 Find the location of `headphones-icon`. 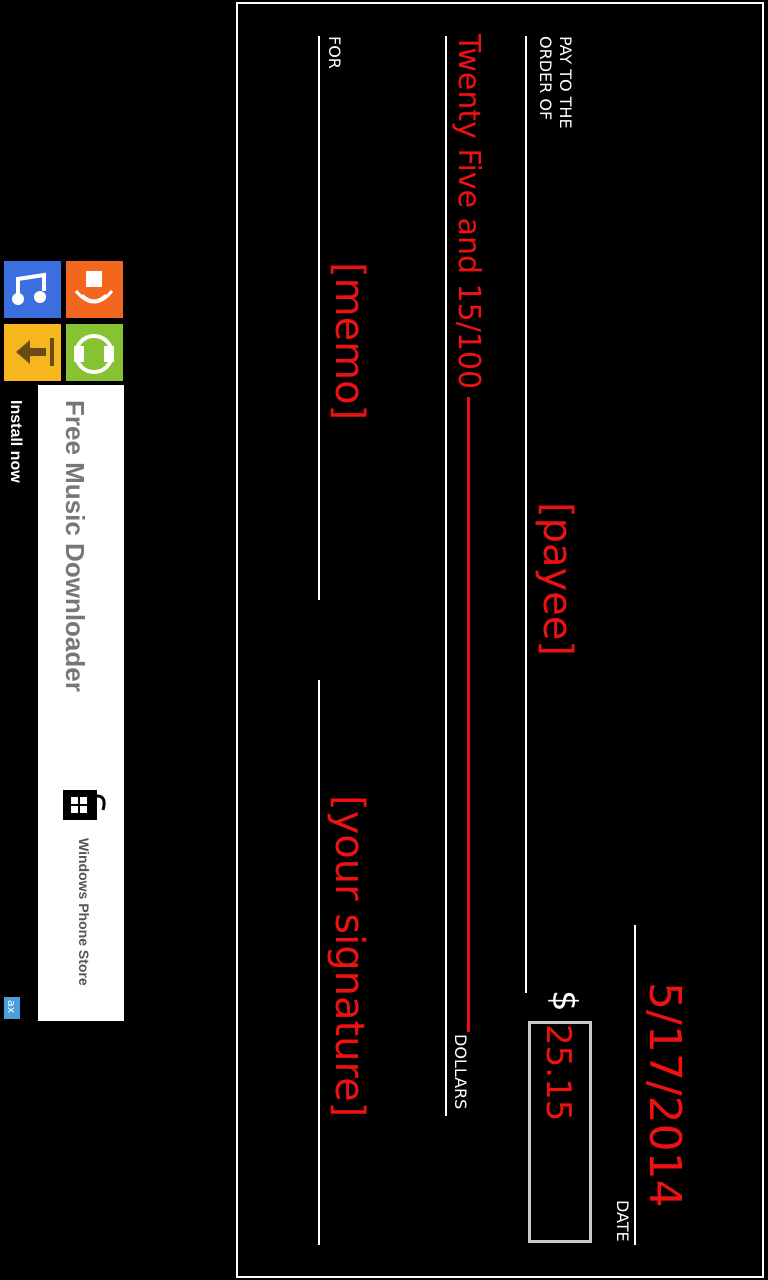

headphones-icon is located at coordinates (94, 354).